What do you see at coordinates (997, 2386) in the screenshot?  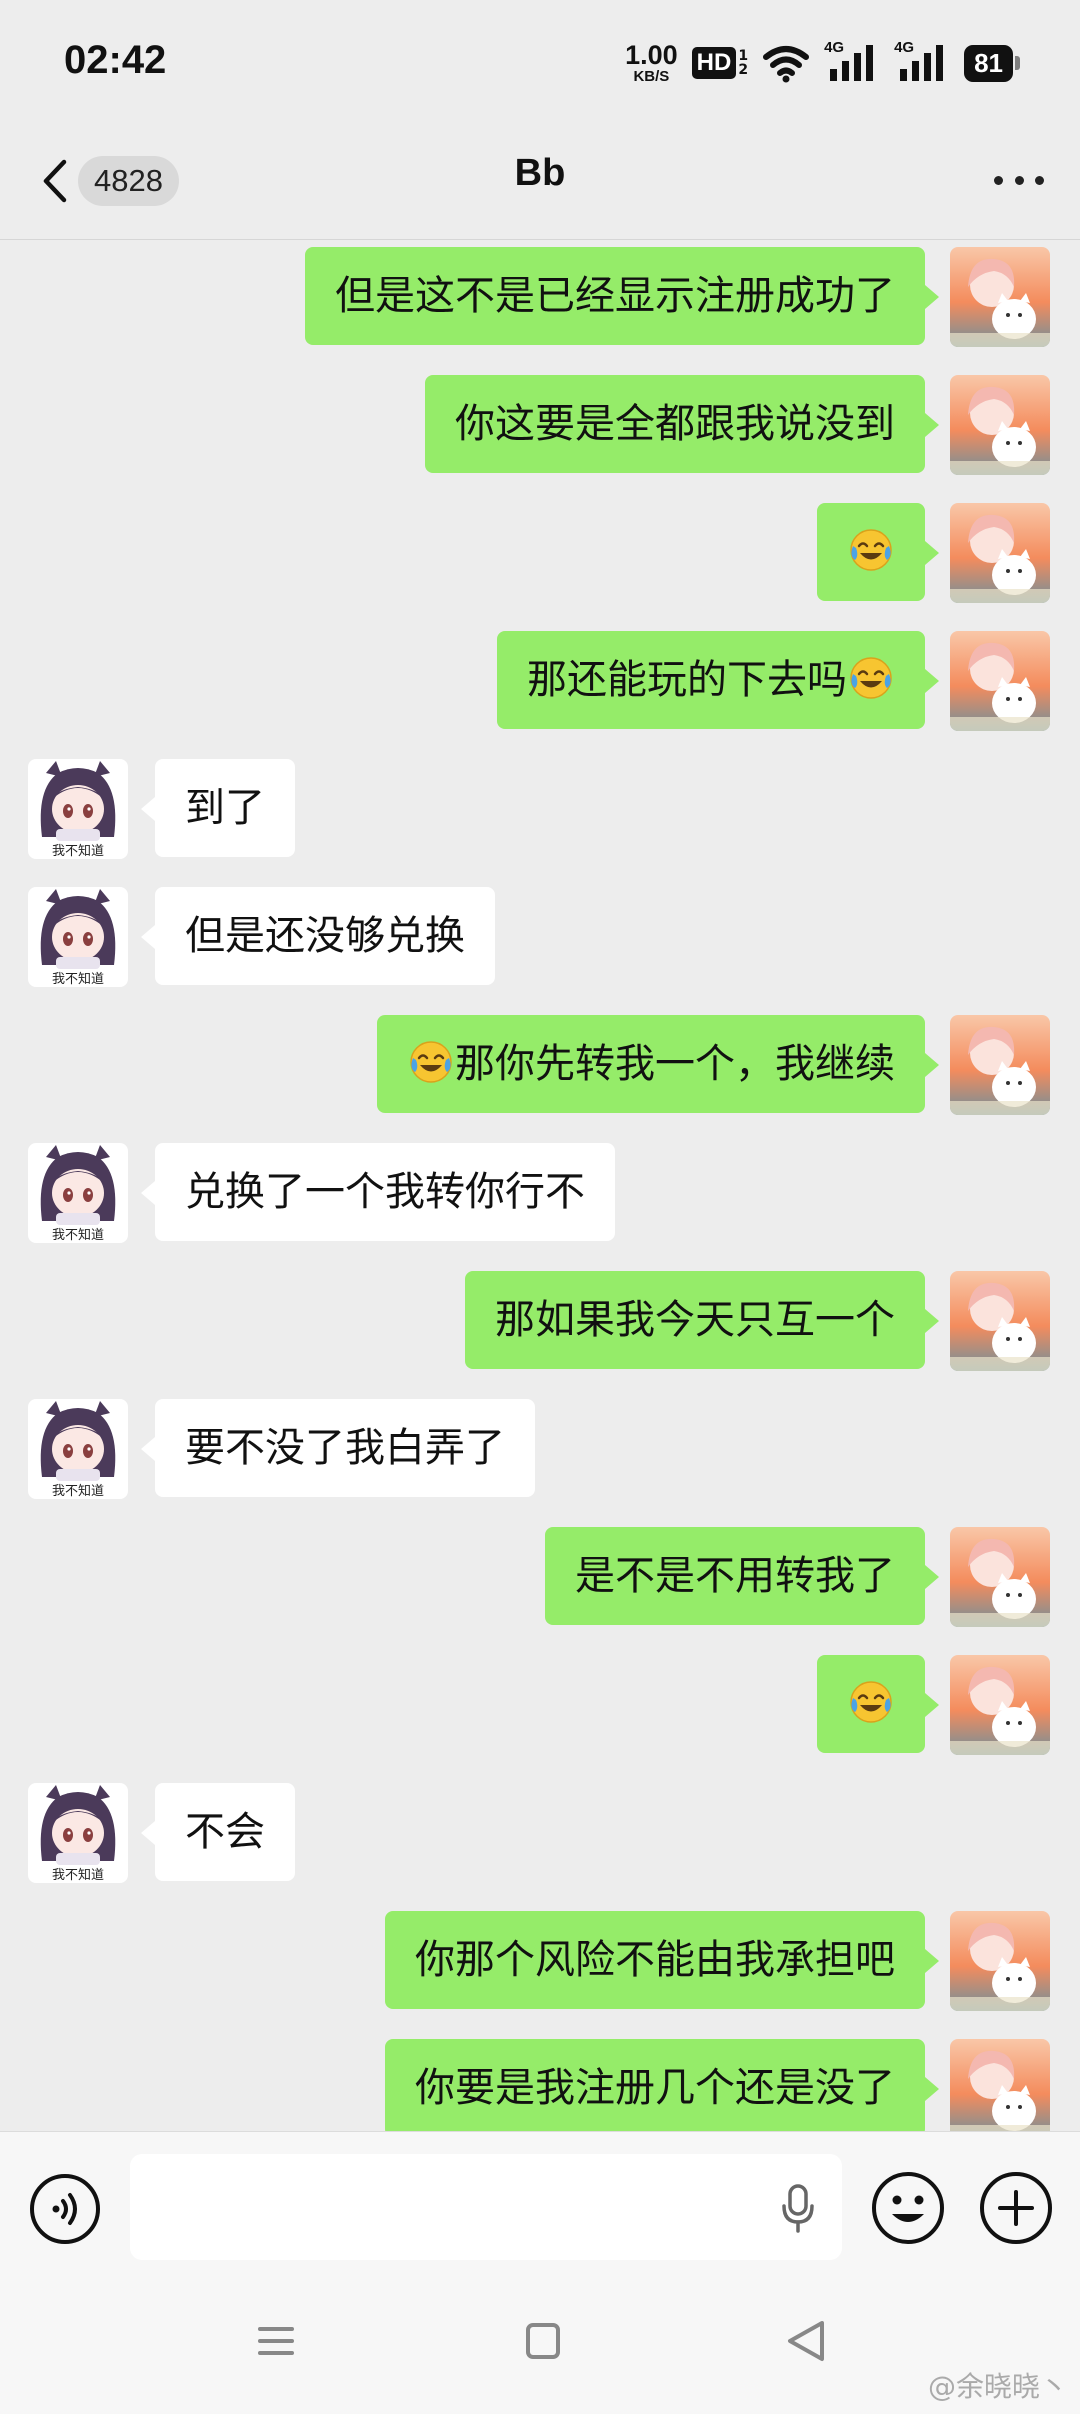 I see `watermark: @余晓晓丶` at bounding box center [997, 2386].